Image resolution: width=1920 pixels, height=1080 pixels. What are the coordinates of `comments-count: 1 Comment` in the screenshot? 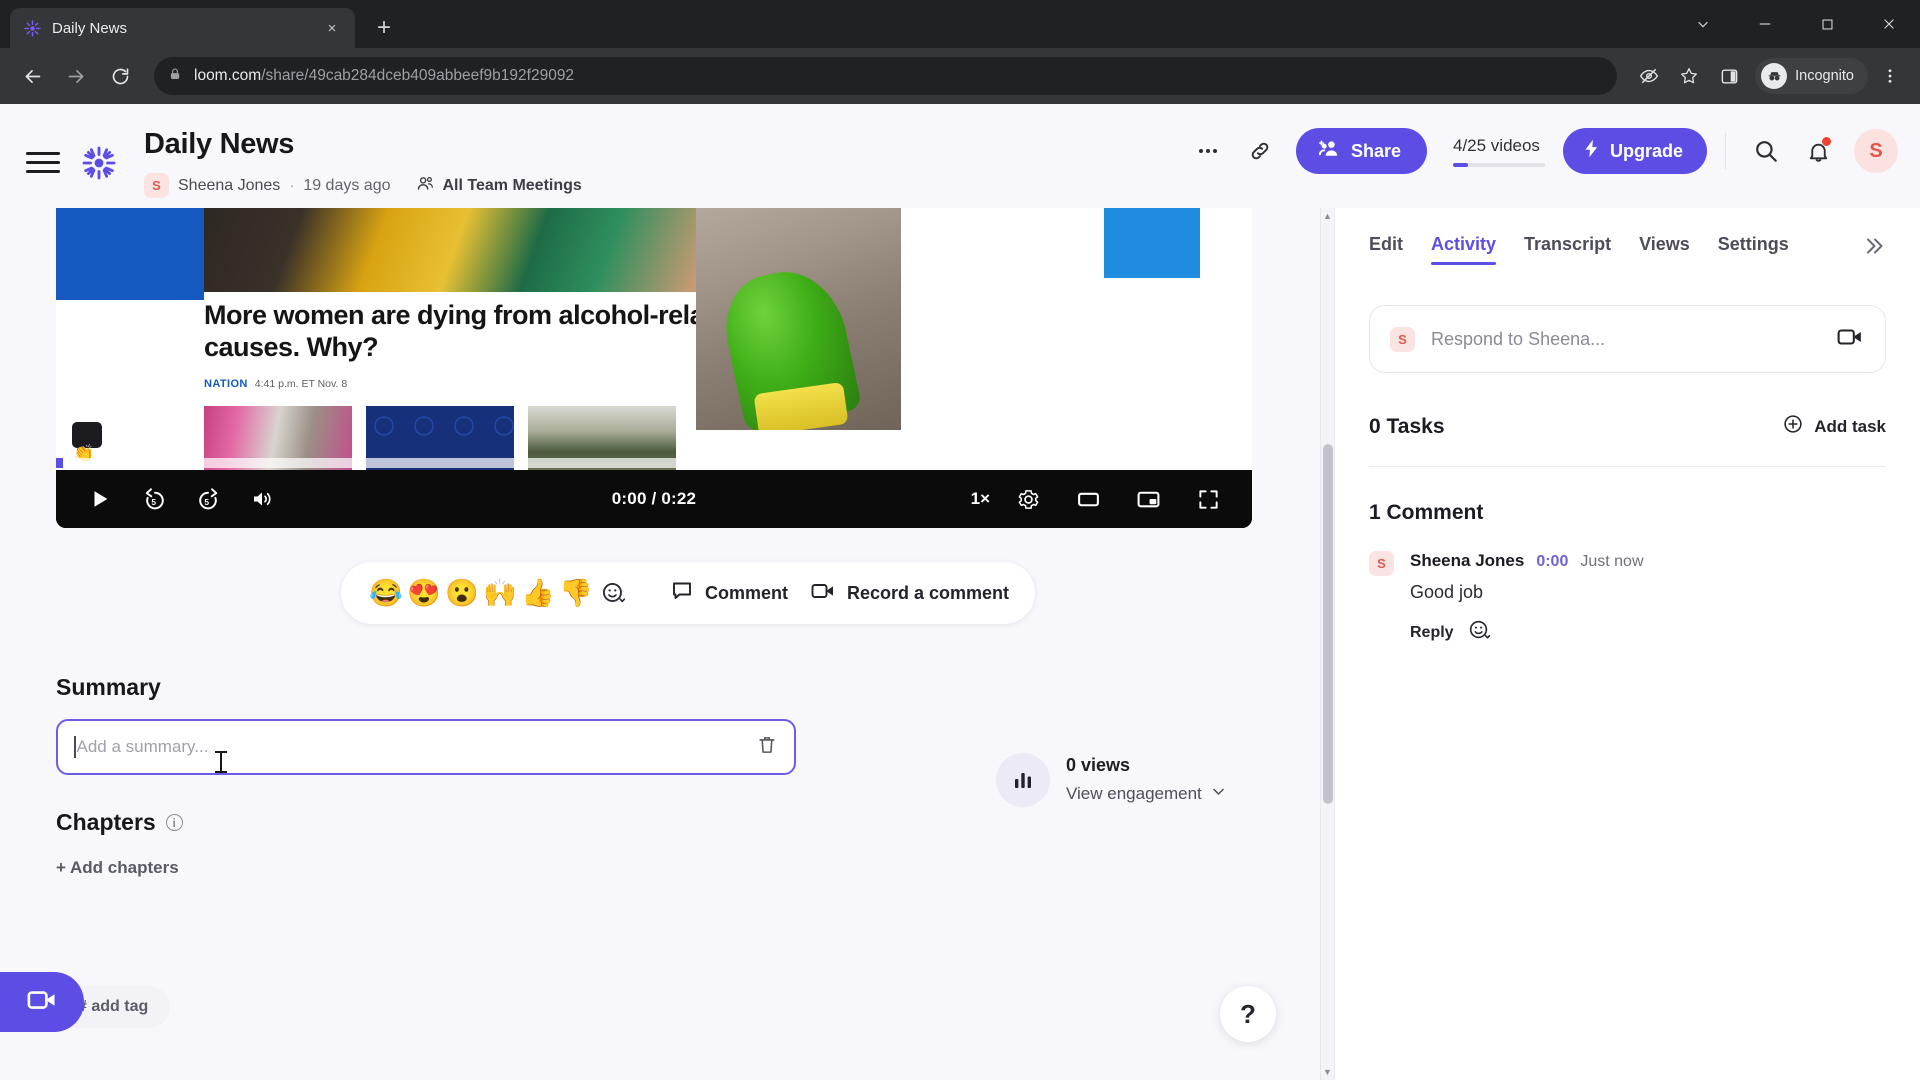 It's located at (1426, 512).